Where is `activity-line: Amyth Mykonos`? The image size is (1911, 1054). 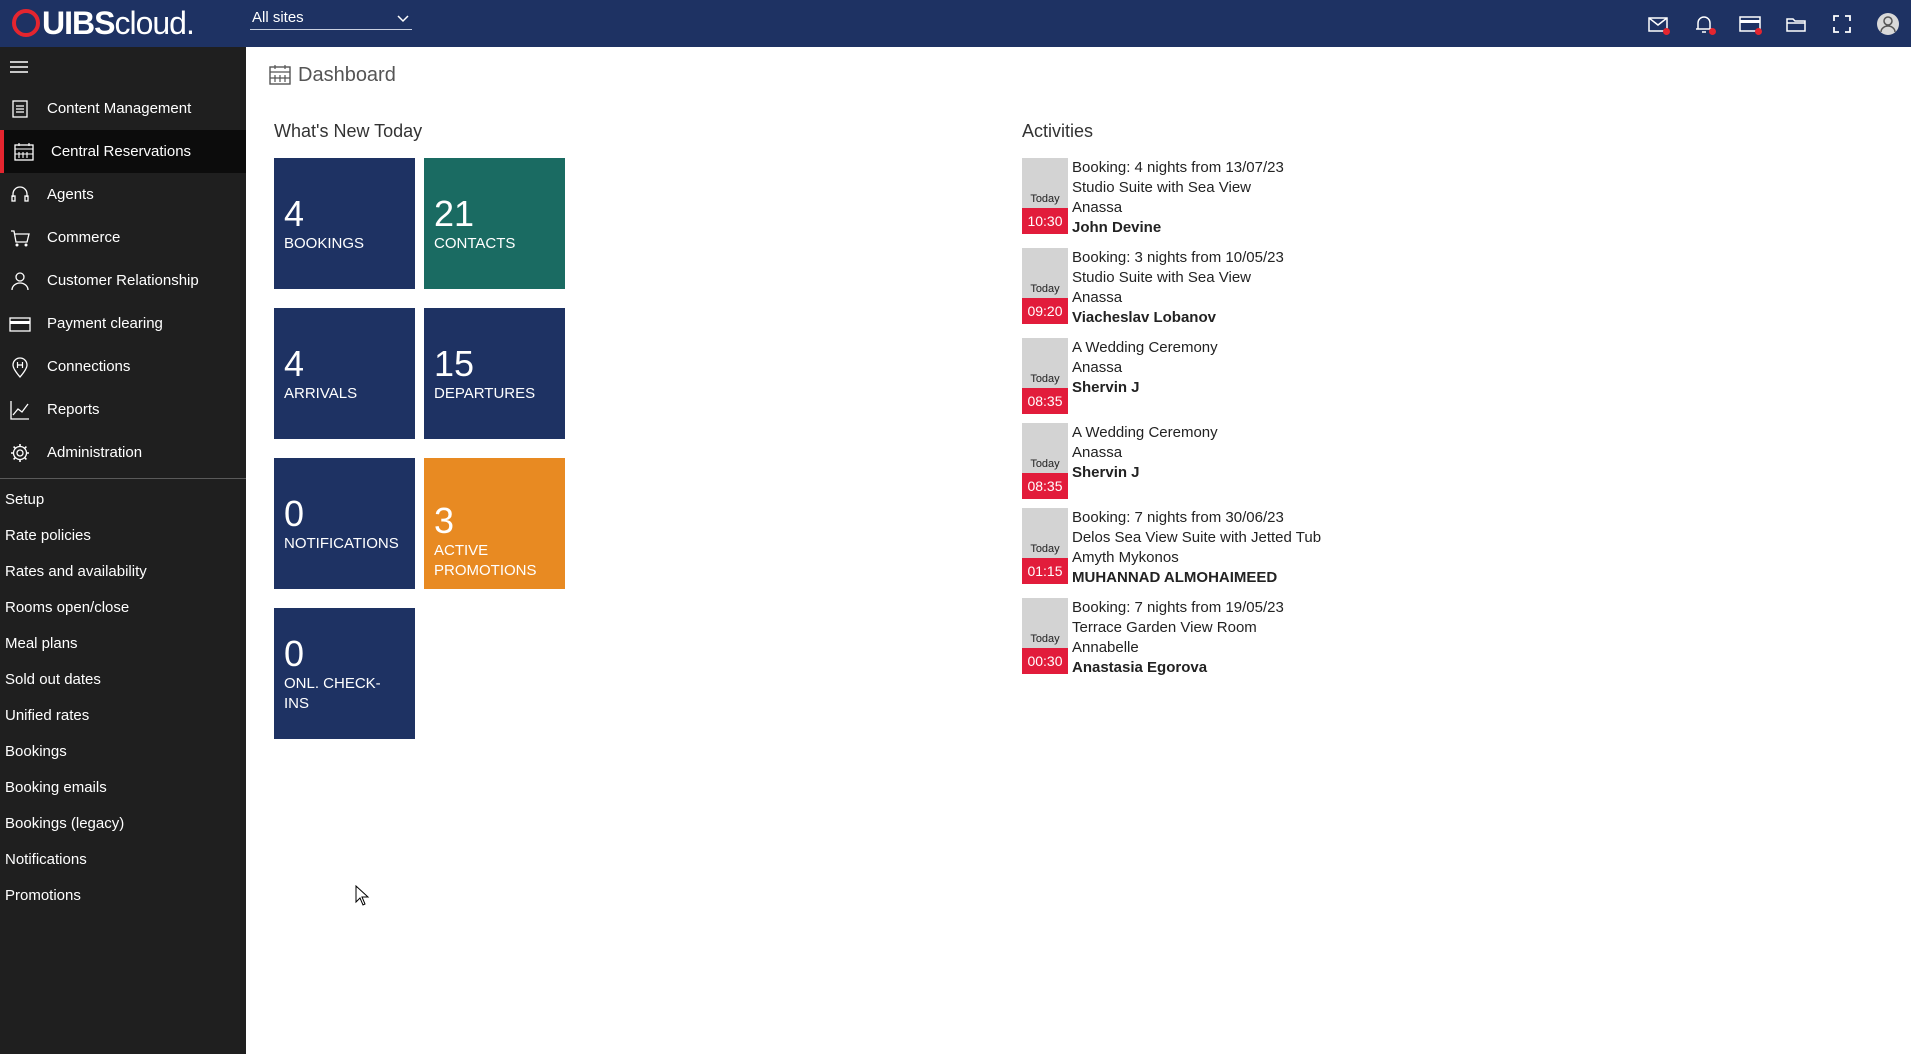 activity-line: Amyth Mykonos is located at coordinates (1125, 557).